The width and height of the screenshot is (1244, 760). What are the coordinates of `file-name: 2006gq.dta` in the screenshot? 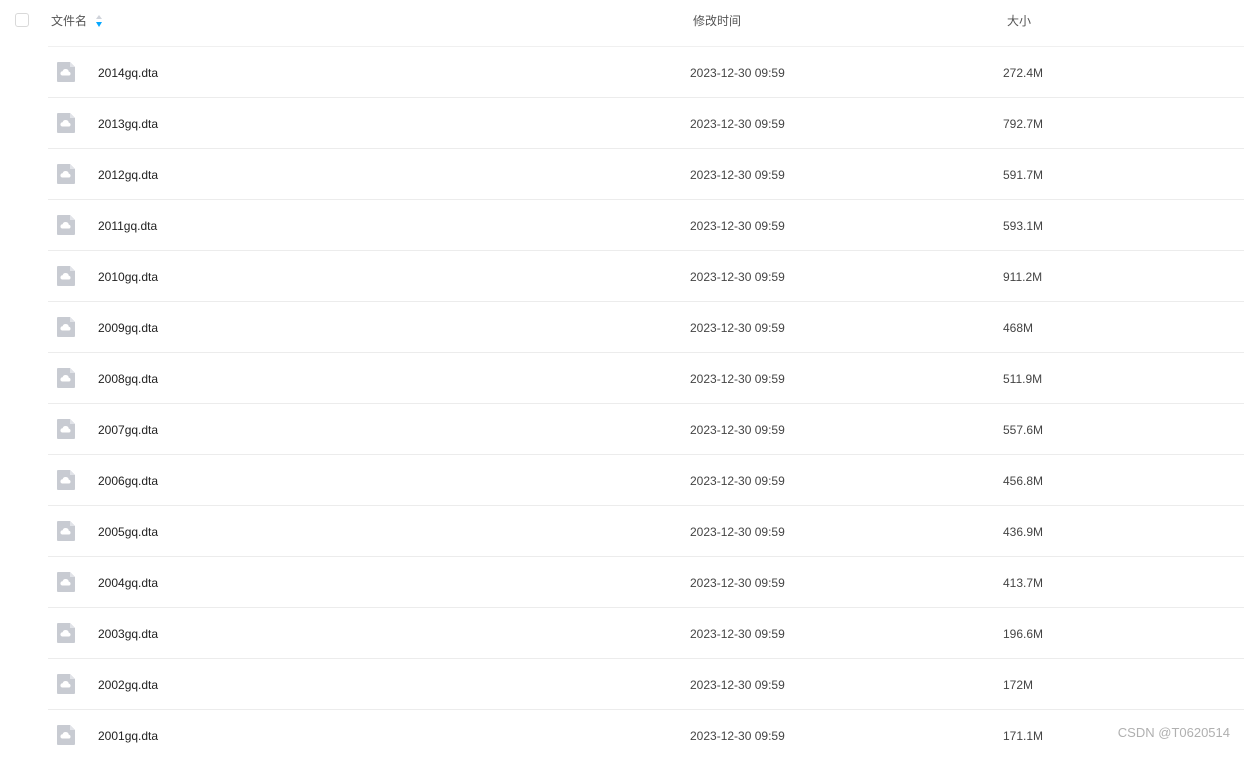 It's located at (128, 481).